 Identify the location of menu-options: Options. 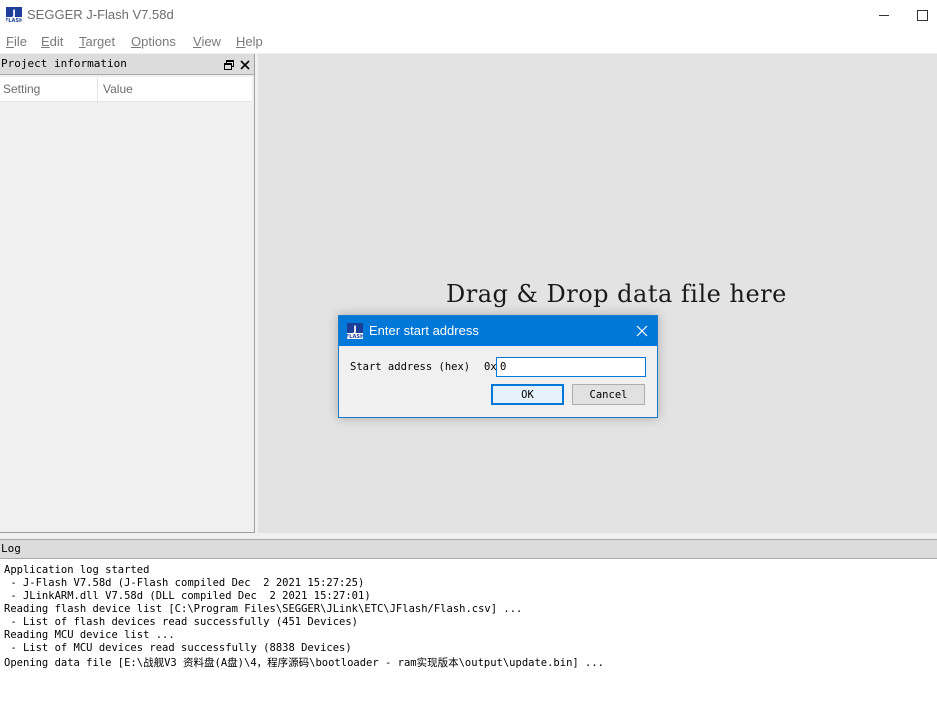
(153, 41).